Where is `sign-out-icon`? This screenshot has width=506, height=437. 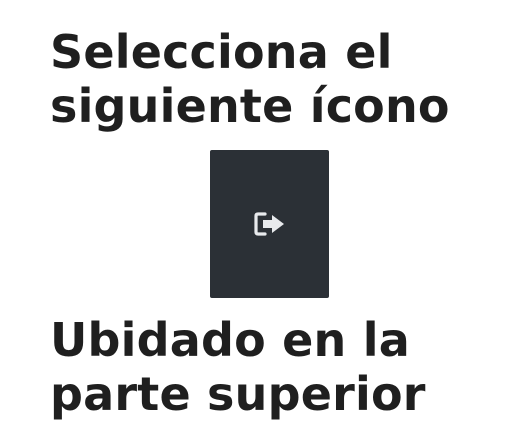
sign-out-icon is located at coordinates (268, 224).